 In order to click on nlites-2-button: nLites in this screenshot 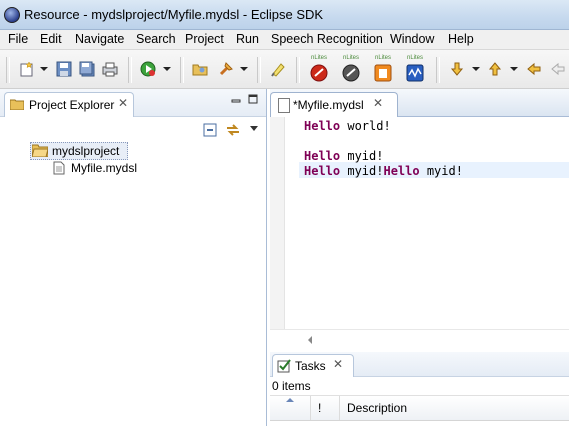, I will do `click(351, 69)`.